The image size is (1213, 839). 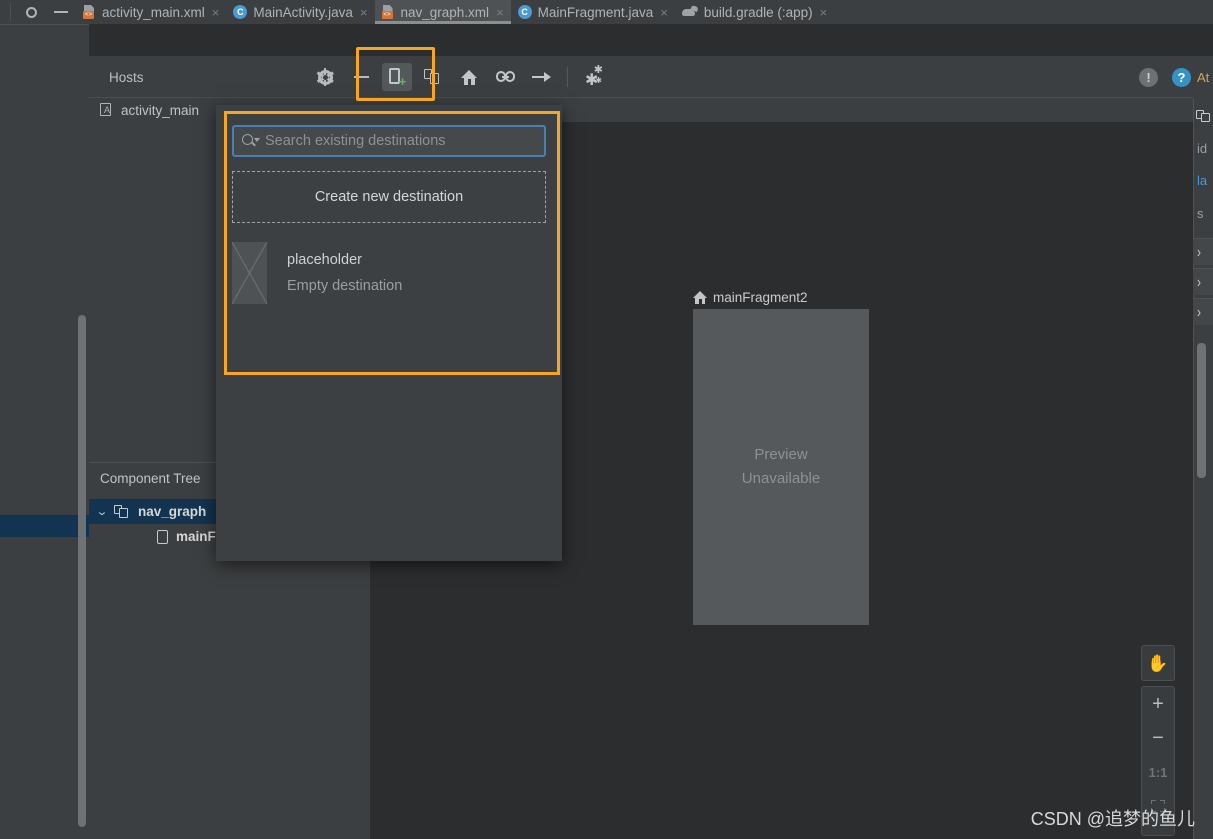 What do you see at coordinates (760, 297) in the screenshot?
I see `node-name: mainFragment2` at bounding box center [760, 297].